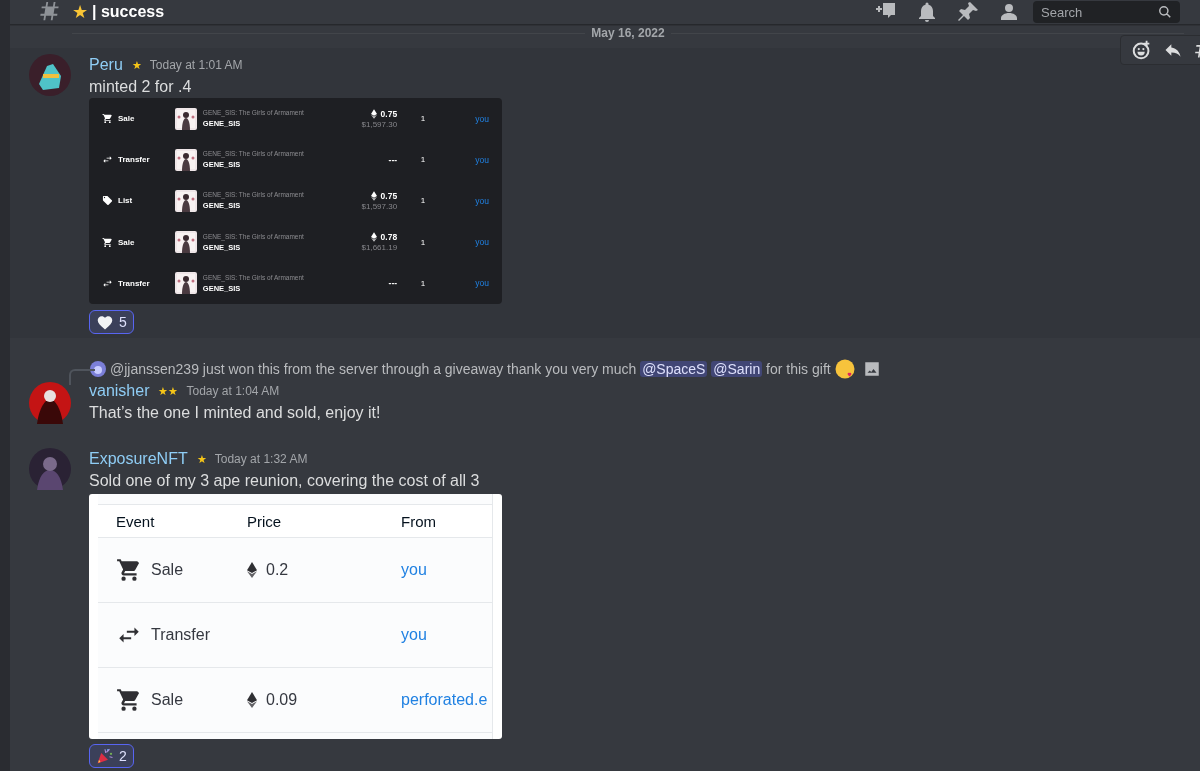  What do you see at coordinates (80, 12) in the screenshot?
I see `star-emoji: ★` at bounding box center [80, 12].